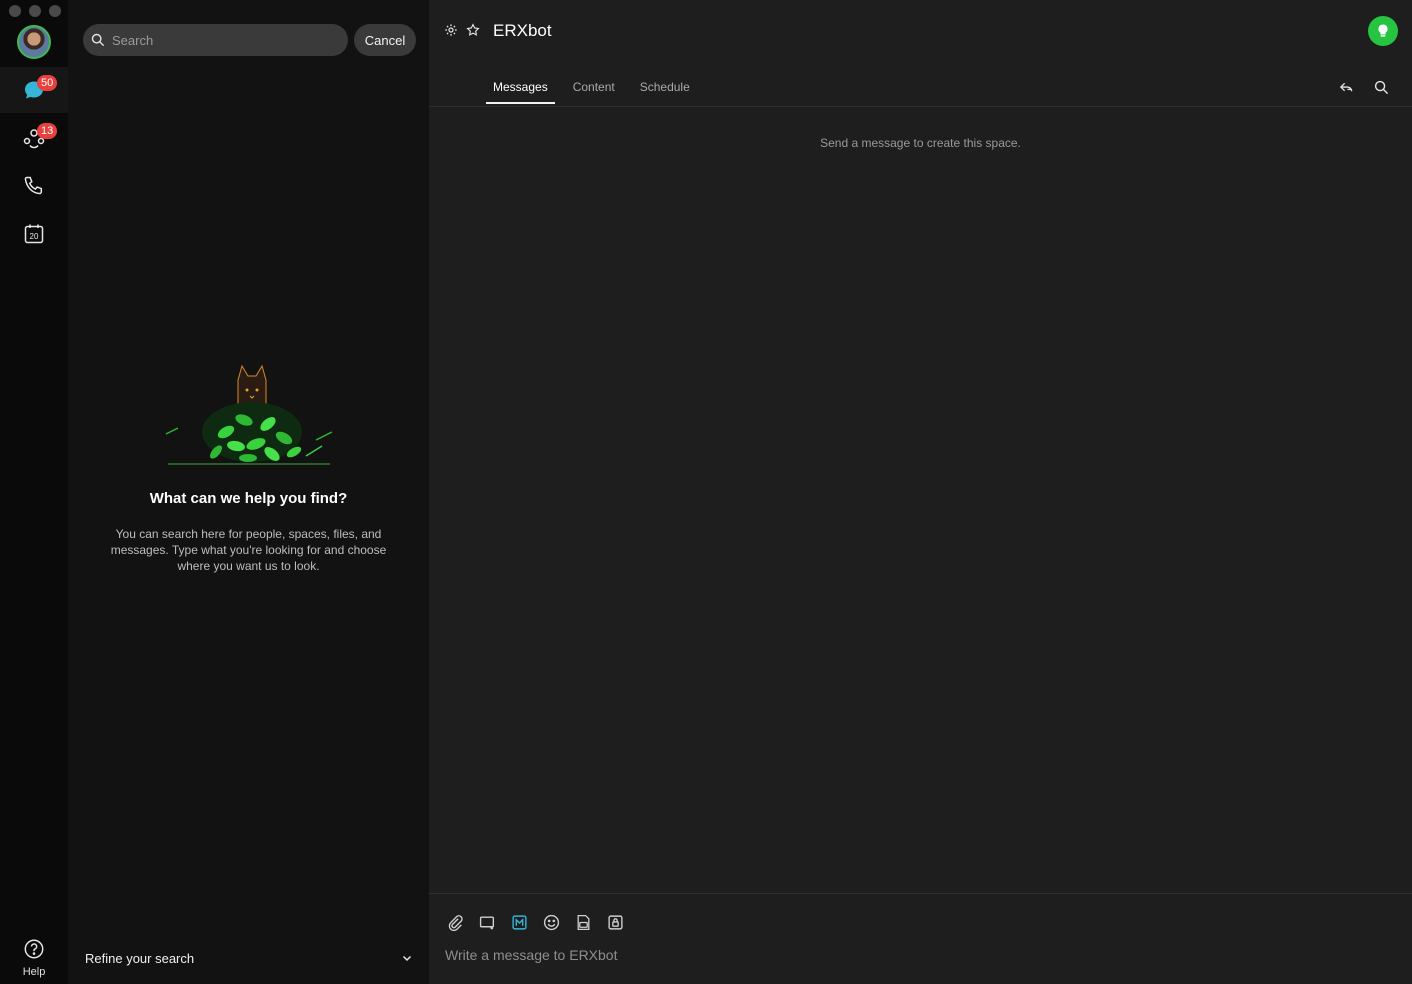  What do you see at coordinates (34, 949) in the screenshot?
I see `help-icon` at bounding box center [34, 949].